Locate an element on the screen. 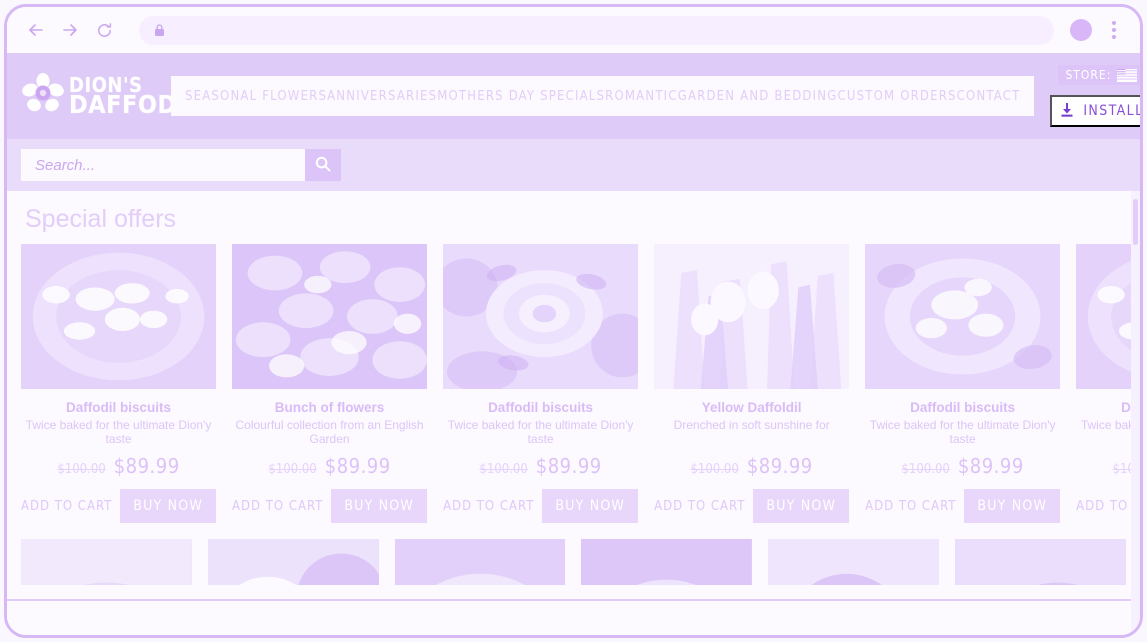  address-bar is located at coordinates (596, 30).